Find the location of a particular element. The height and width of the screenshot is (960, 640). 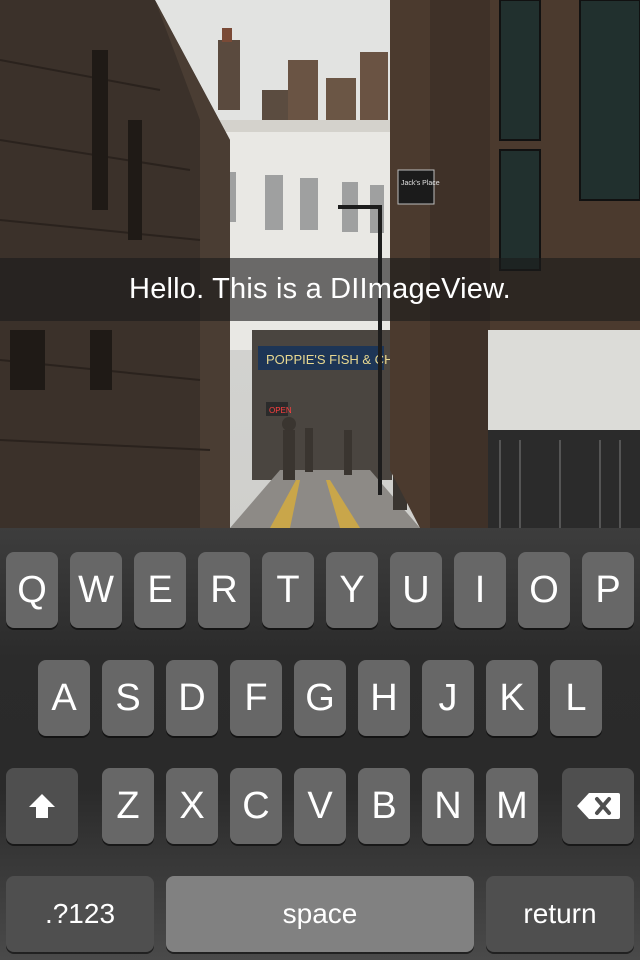

key-a: A is located at coordinates (64, 698).